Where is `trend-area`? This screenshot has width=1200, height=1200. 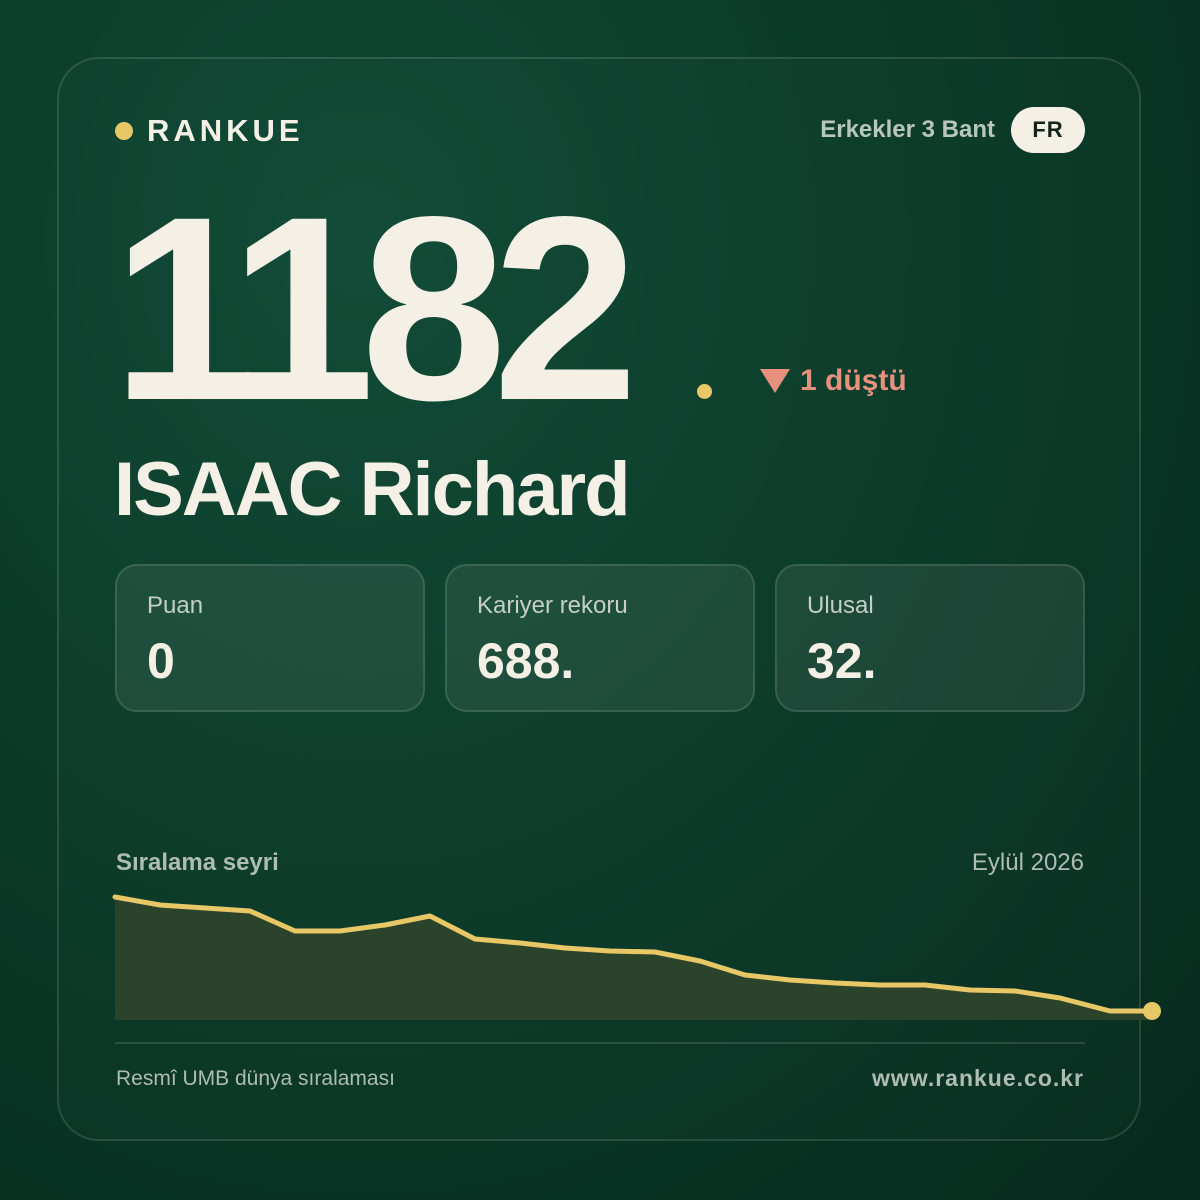 trend-area is located at coordinates (632, 958).